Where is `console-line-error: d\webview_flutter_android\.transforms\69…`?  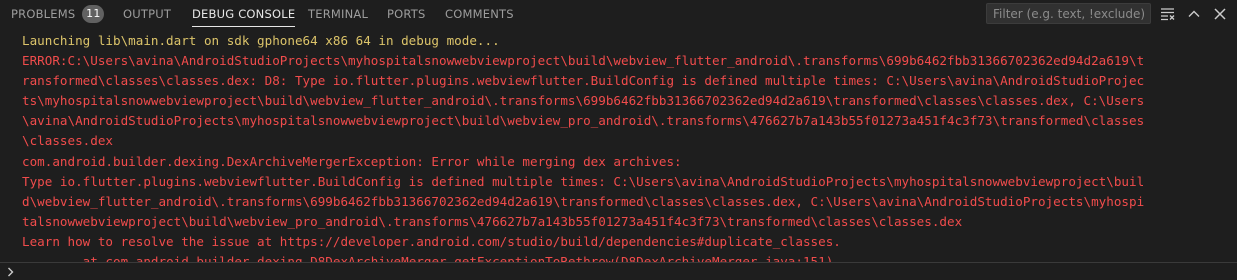 console-line-error: d\webview_flutter_android\.transforms\69… is located at coordinates (583, 201).